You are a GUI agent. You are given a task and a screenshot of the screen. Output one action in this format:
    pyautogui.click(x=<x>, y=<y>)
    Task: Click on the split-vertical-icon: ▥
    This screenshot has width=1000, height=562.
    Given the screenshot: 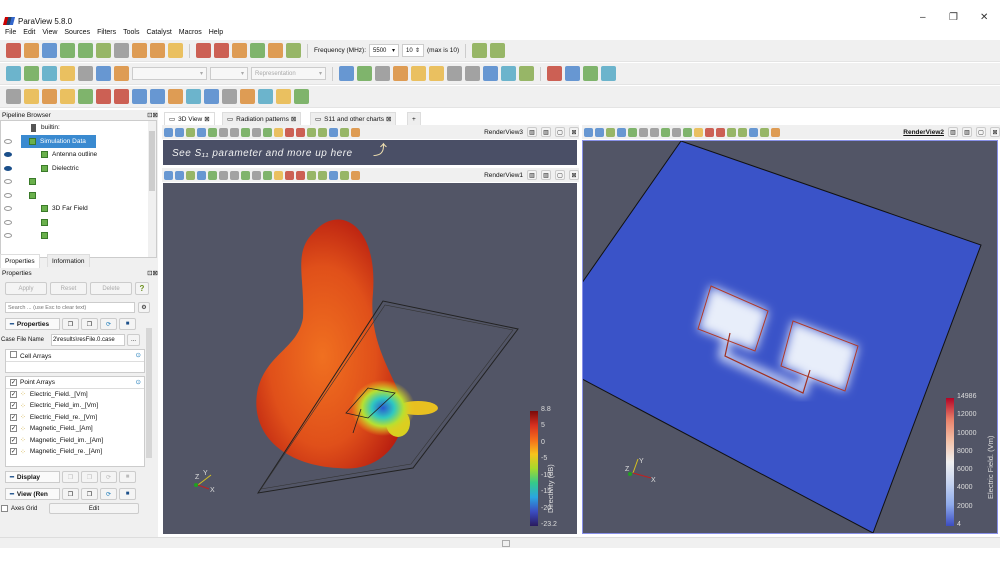 What is the action you would take?
    pyautogui.click(x=546, y=132)
    